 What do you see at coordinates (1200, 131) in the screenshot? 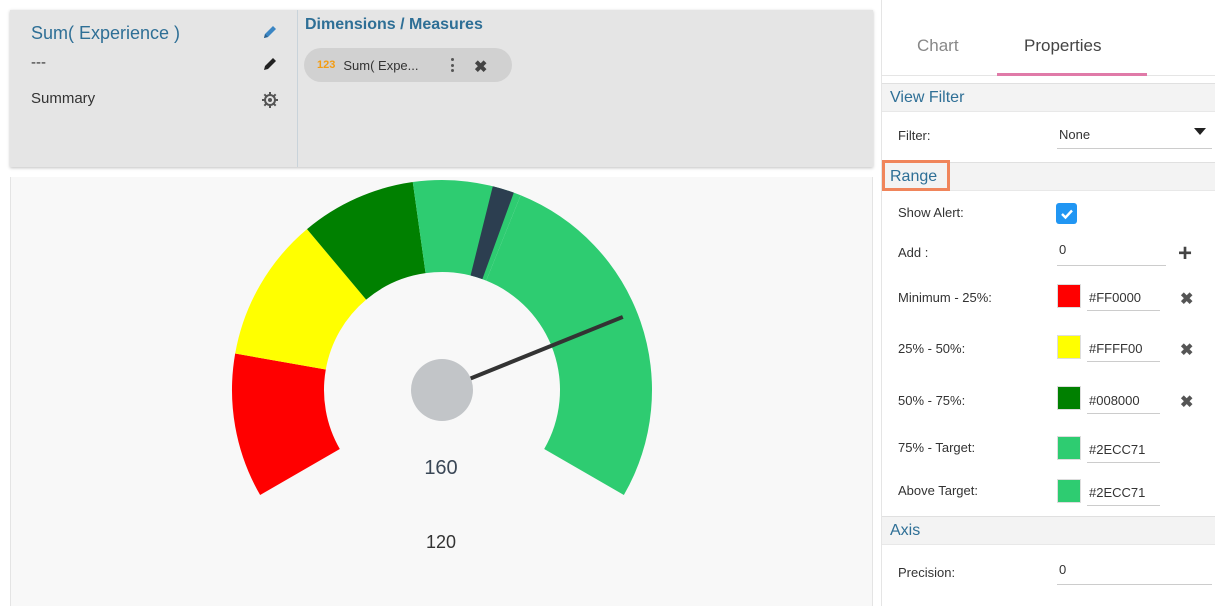
I see `caret-down-icon` at bounding box center [1200, 131].